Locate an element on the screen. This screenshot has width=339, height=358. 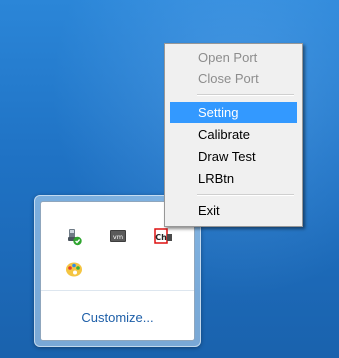
touch-app-icon: Ch is located at coordinates (163, 236).